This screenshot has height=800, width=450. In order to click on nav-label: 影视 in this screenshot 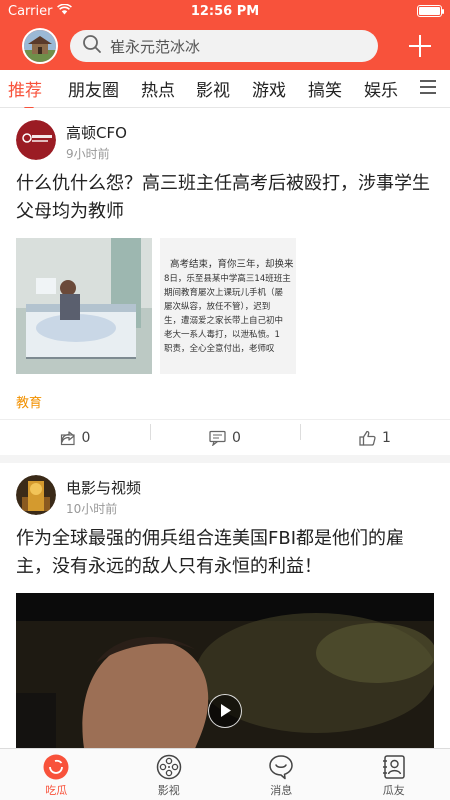, I will do `click(168, 790)`.